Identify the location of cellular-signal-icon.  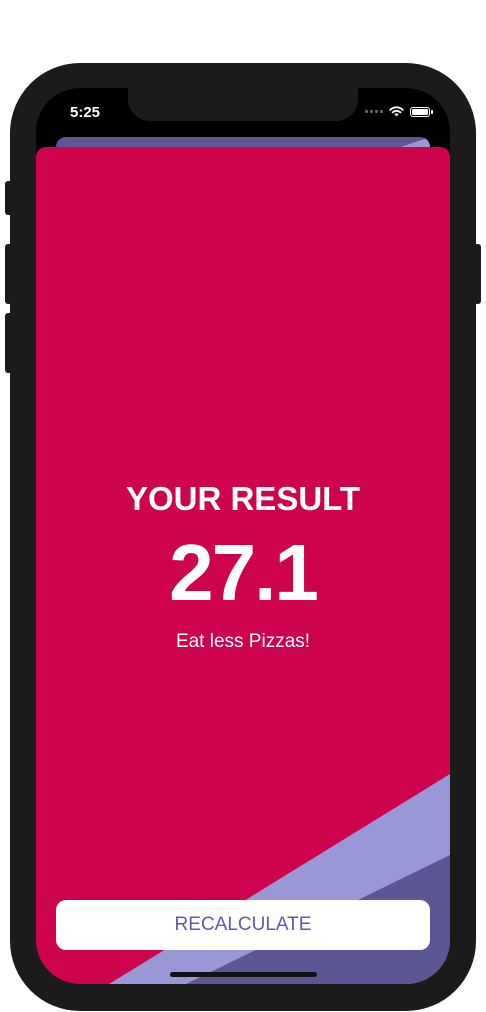
(374, 111).